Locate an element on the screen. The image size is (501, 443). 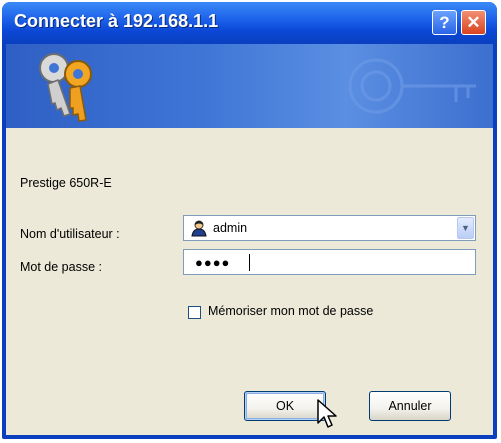
cancel-button: Annuler is located at coordinates (410, 406).